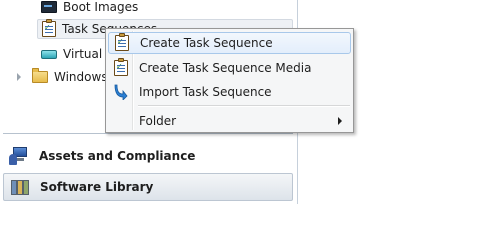  Describe the element at coordinates (101, 7) in the screenshot. I see `tree-item-label: Boot Images` at that location.